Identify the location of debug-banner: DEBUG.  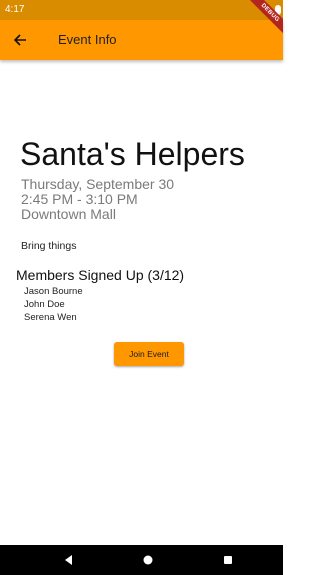
(263, 20).